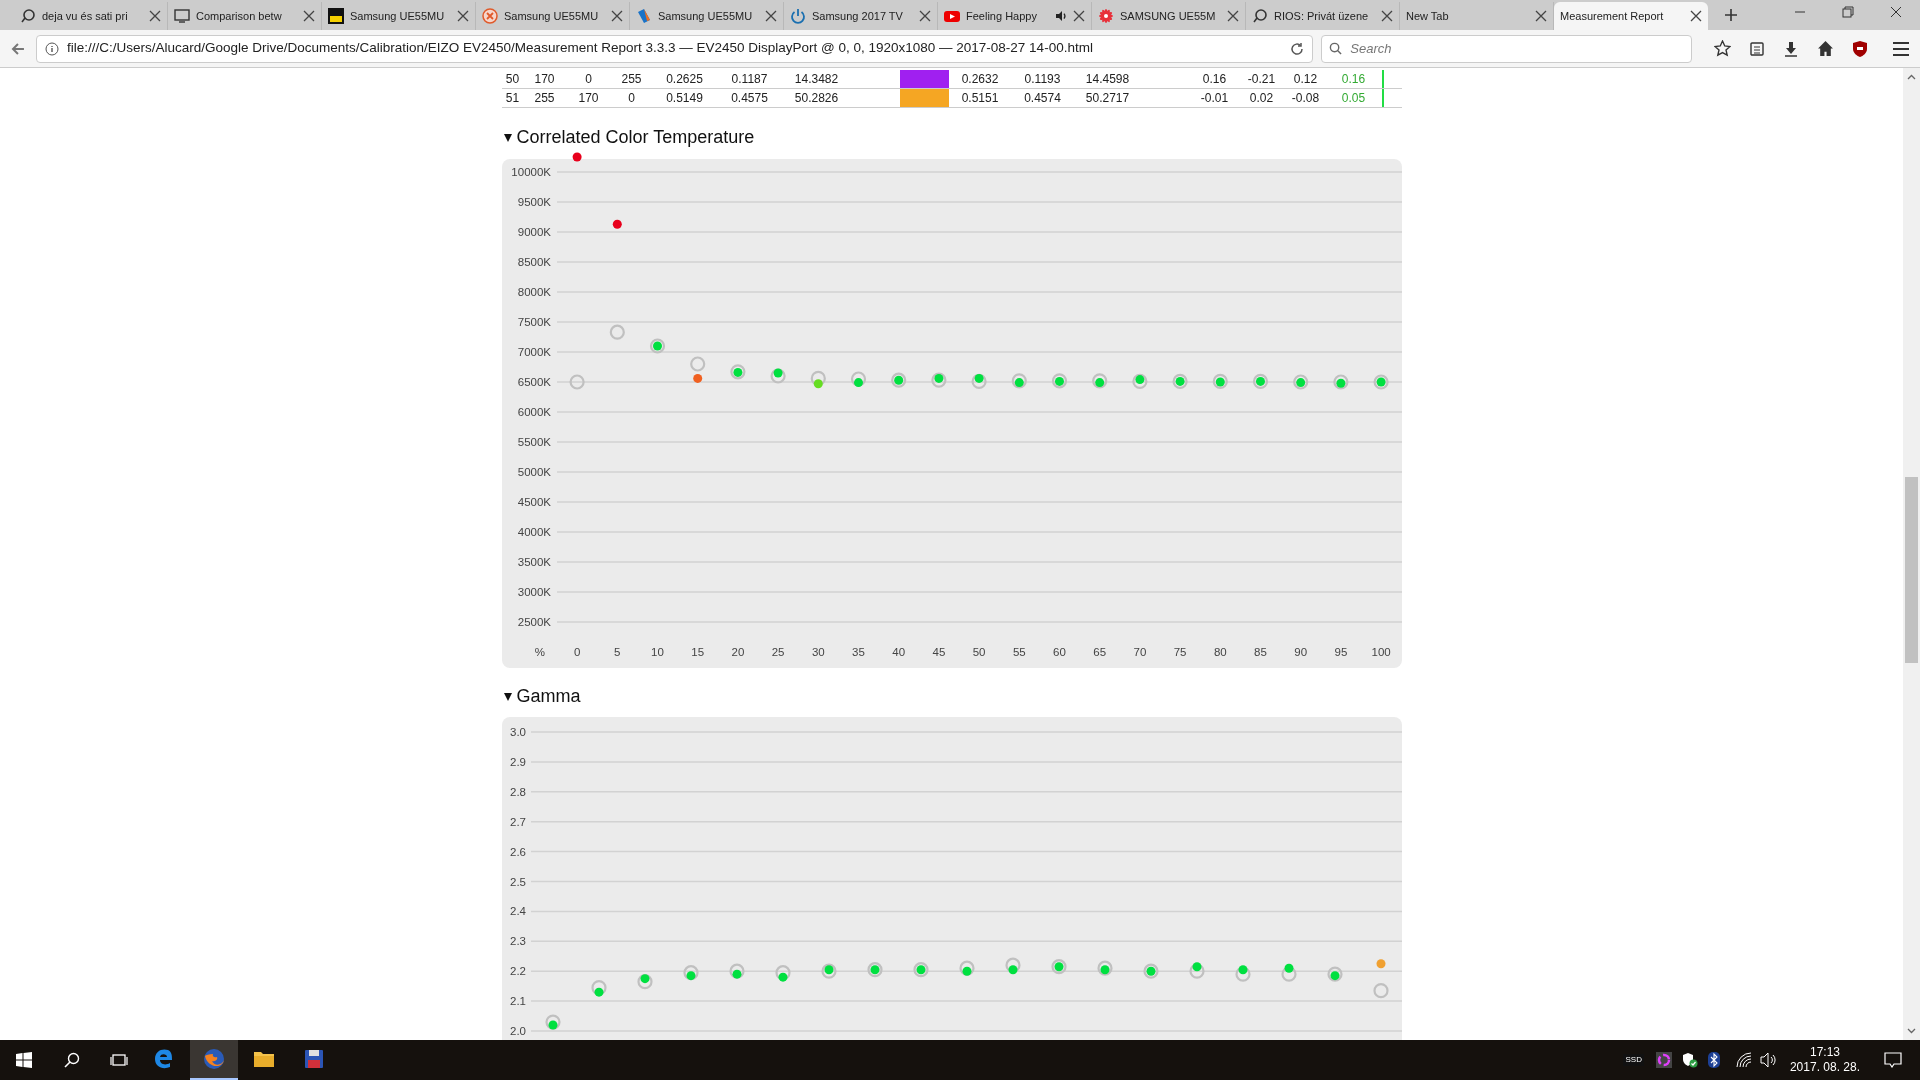  I want to click on table-cell-text: -0.01, so click(1214, 98).